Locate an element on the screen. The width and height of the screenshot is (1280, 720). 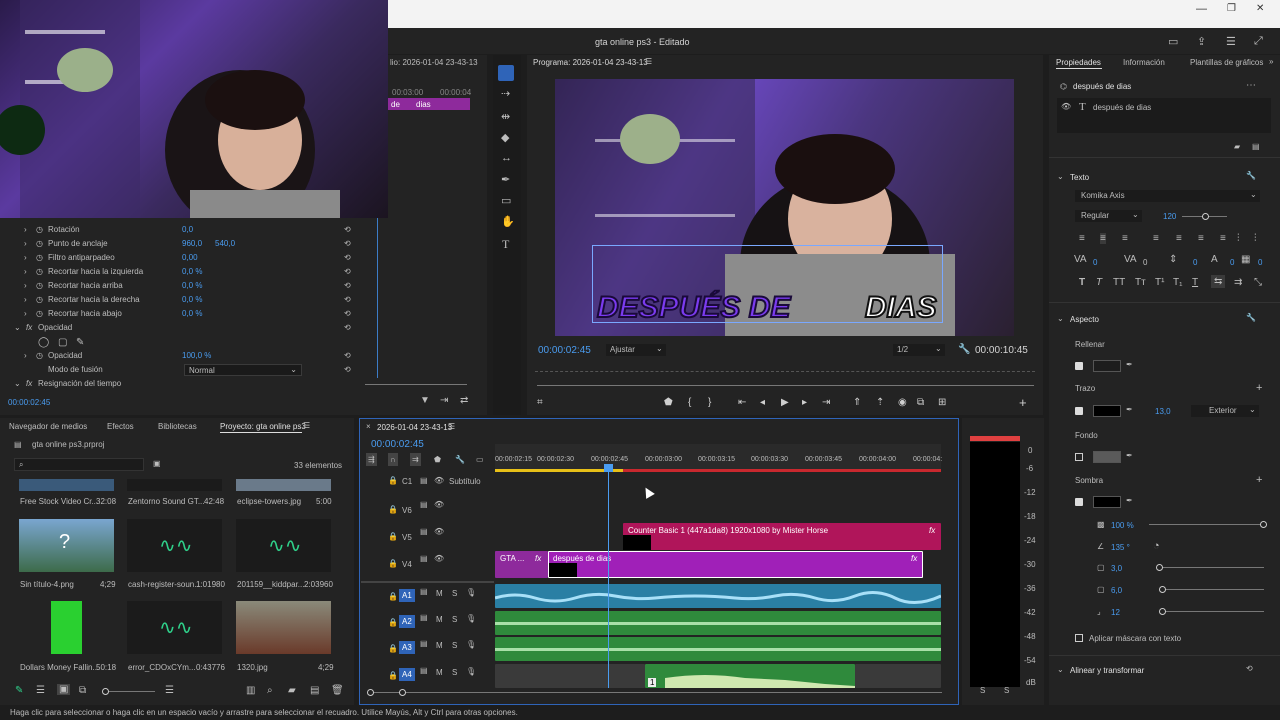
tab-media-browser: Navegador de medios is located at coordinates (48, 426).